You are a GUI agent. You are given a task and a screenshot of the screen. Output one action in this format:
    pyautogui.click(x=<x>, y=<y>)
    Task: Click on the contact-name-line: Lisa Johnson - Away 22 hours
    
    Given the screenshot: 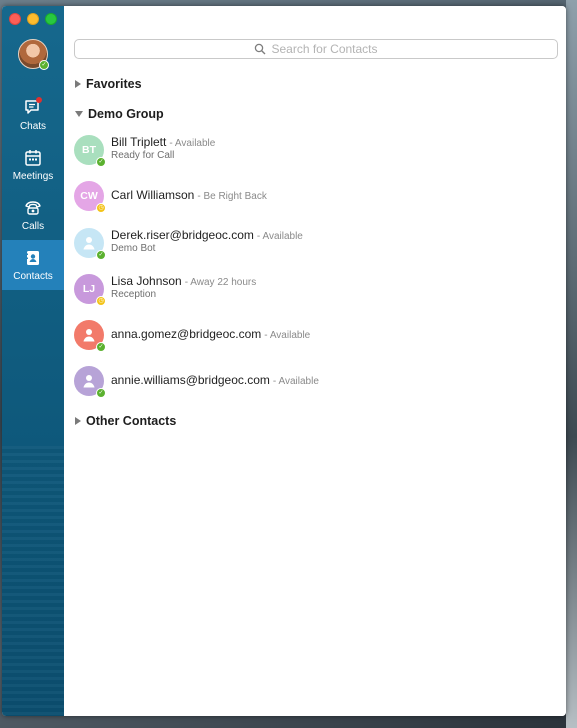 What is the action you would take?
    pyautogui.click(x=183, y=281)
    